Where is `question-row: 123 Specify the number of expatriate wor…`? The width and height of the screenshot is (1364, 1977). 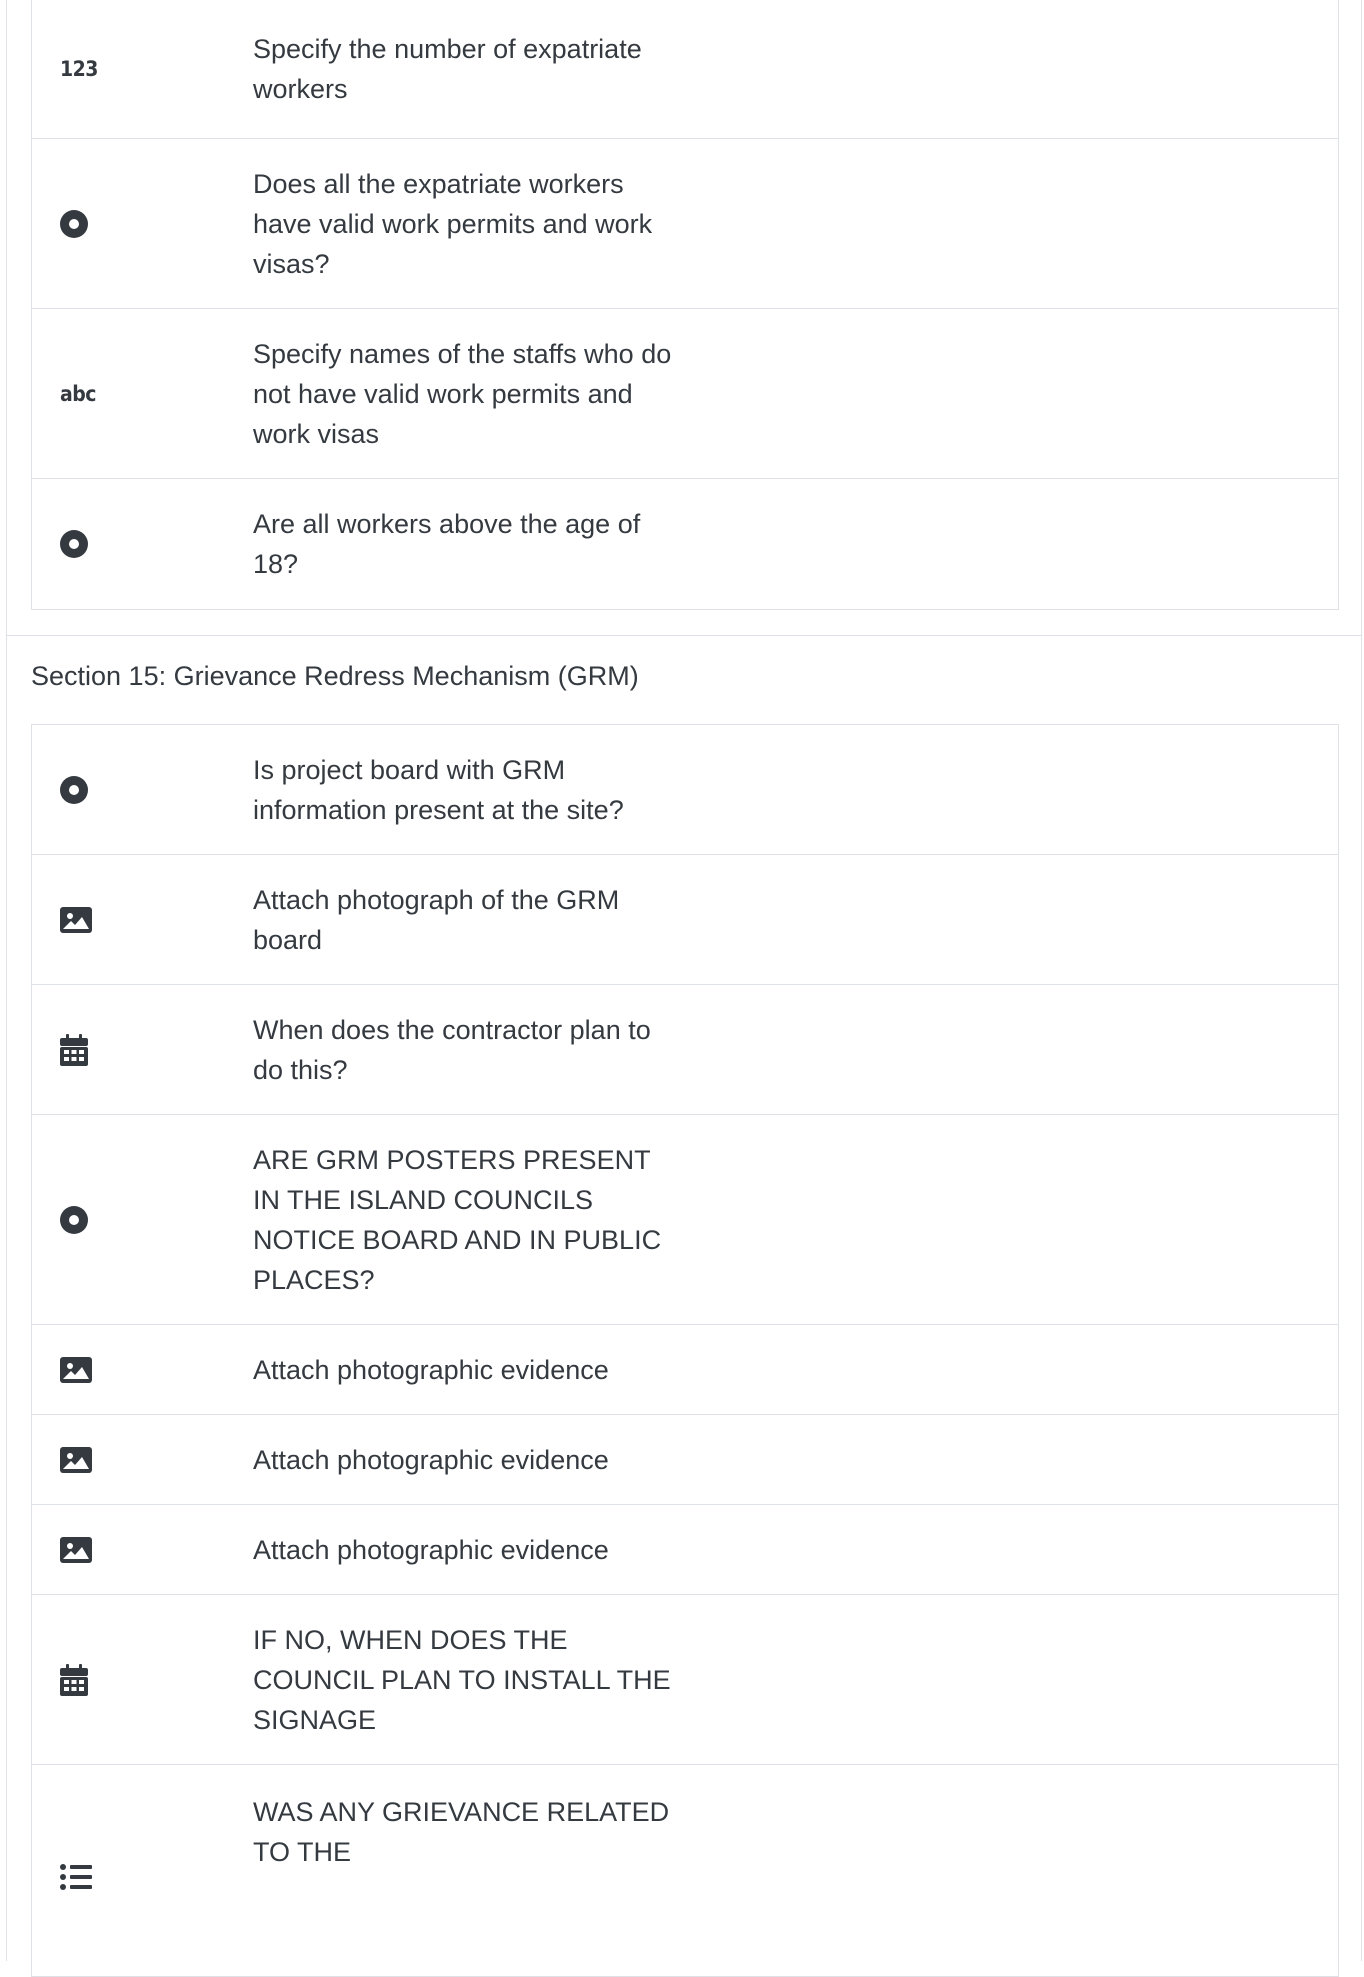 question-row: 123 Specify the number of expatriate wor… is located at coordinates (685, 69).